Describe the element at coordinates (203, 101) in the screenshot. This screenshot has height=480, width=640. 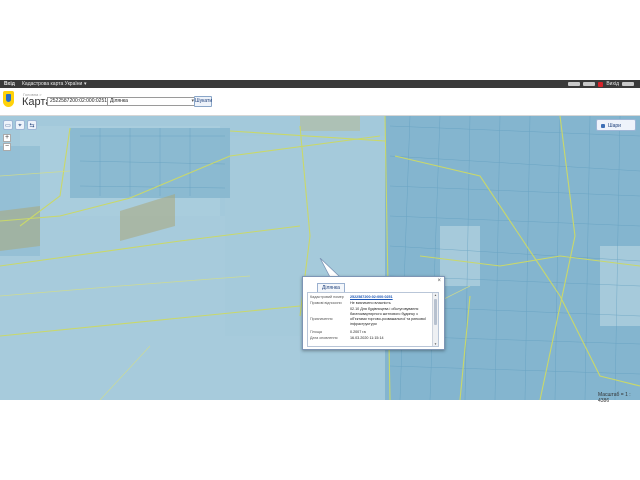
I see `search-button: Шукати` at that location.